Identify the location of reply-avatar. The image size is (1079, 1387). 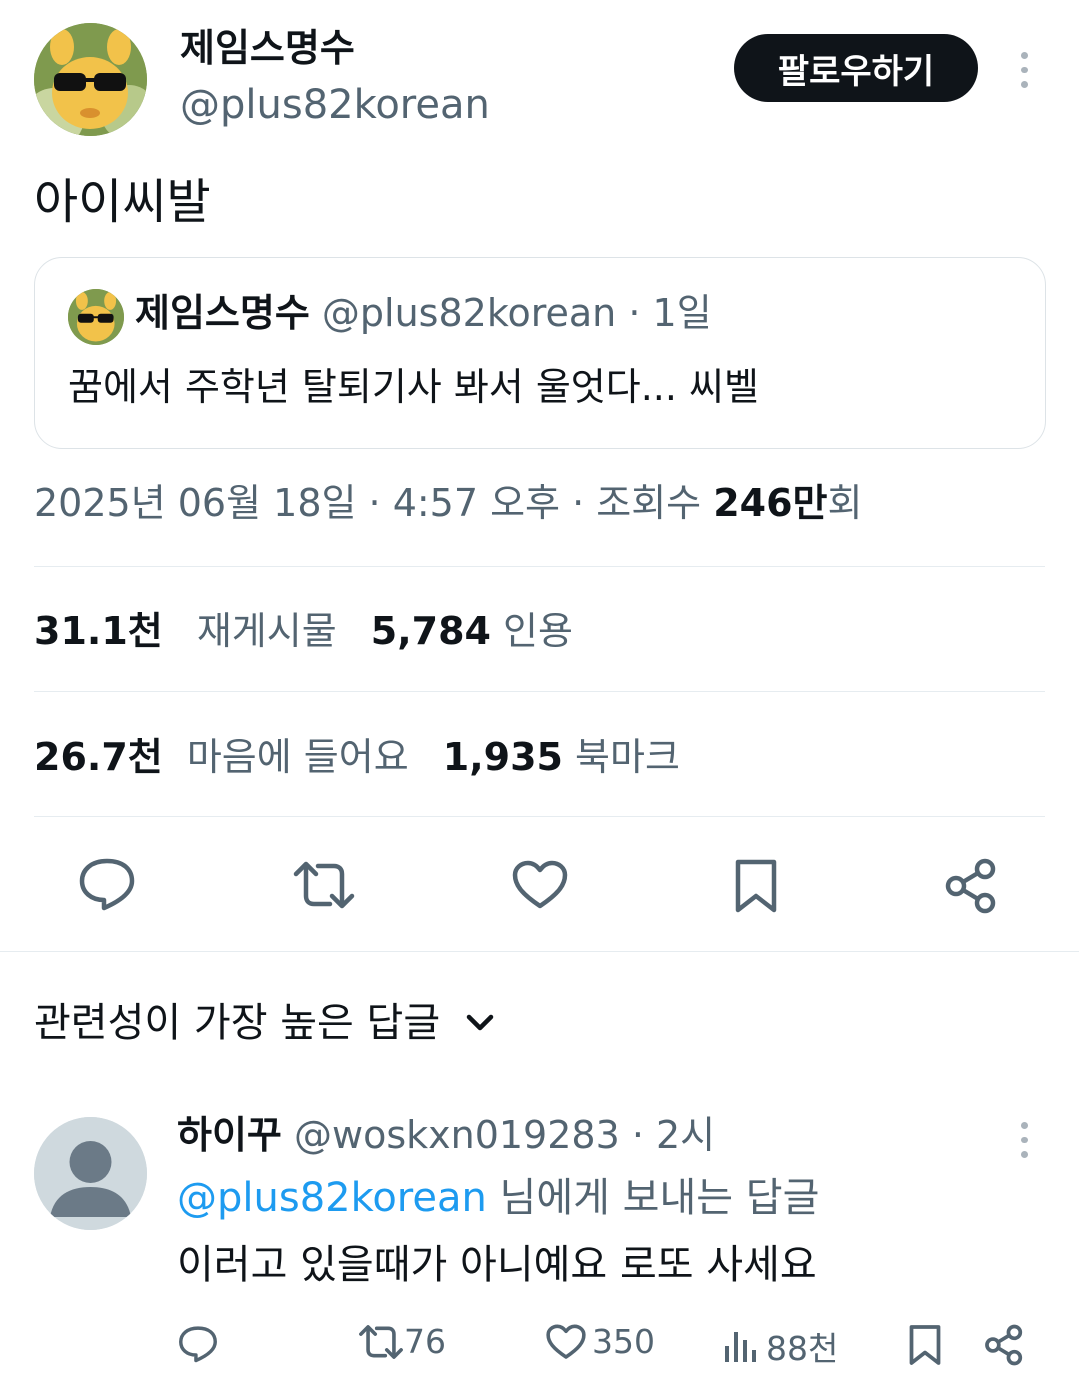
(90, 1173).